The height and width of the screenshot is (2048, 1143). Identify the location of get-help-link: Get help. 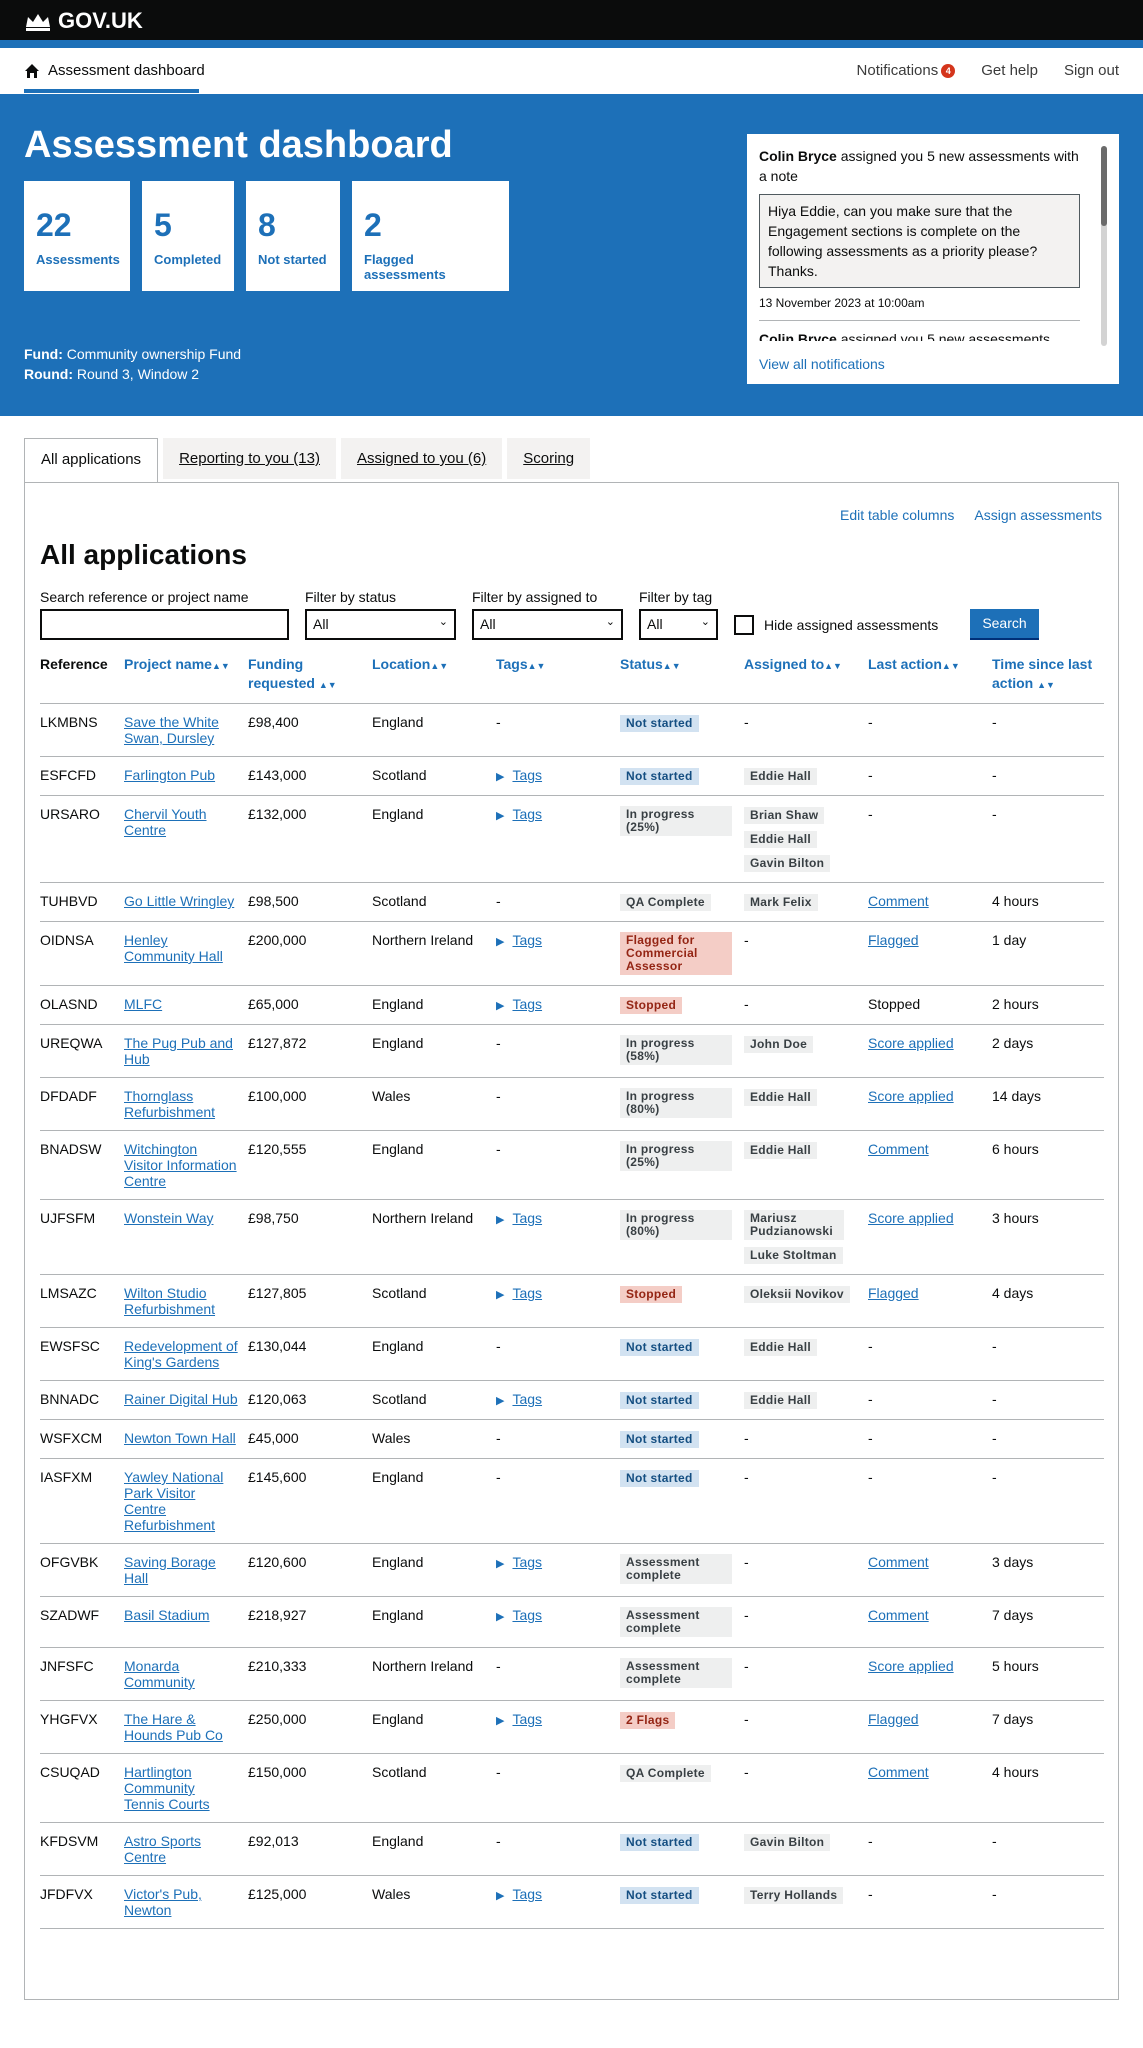
(1009, 70).